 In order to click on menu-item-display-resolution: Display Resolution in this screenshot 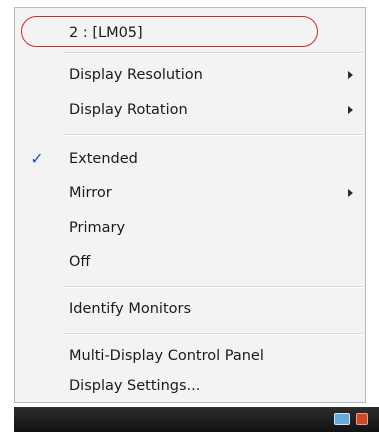, I will do `click(190, 75)`.